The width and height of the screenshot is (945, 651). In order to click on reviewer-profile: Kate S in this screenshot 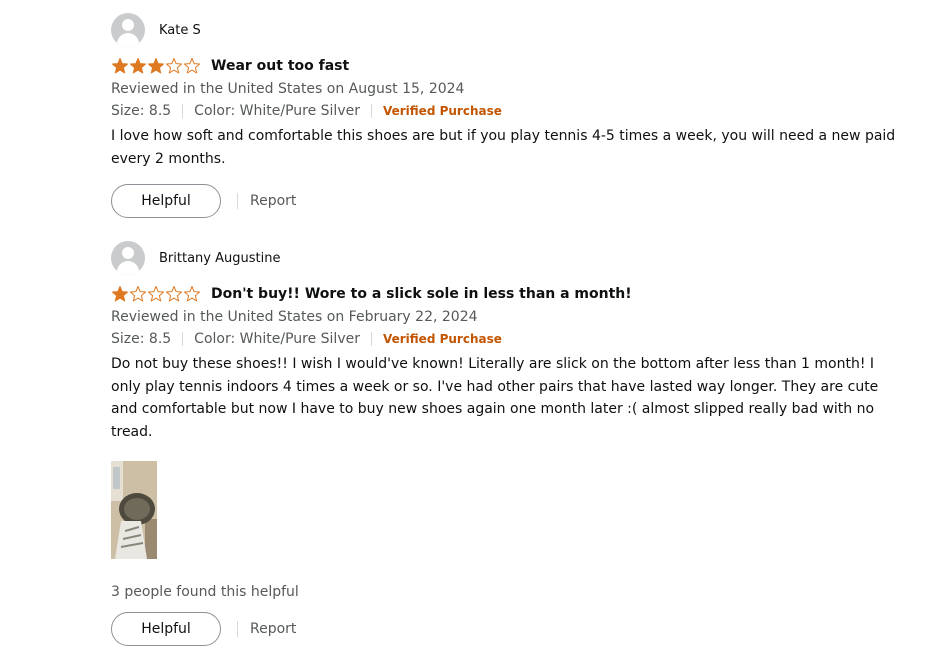, I will do `click(506, 30)`.